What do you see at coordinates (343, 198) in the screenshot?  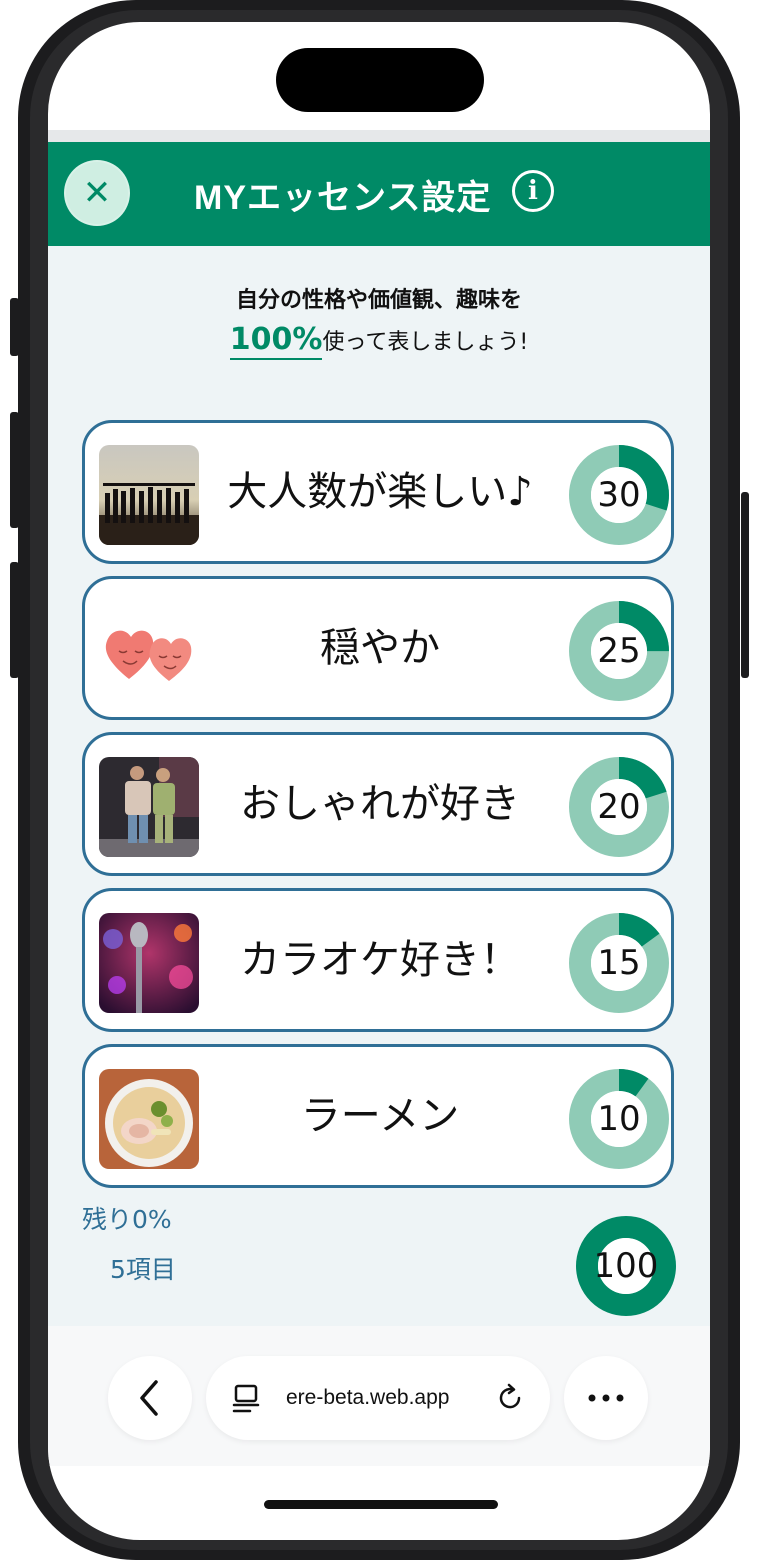 I see `page-title: MYエッセンス設定` at bounding box center [343, 198].